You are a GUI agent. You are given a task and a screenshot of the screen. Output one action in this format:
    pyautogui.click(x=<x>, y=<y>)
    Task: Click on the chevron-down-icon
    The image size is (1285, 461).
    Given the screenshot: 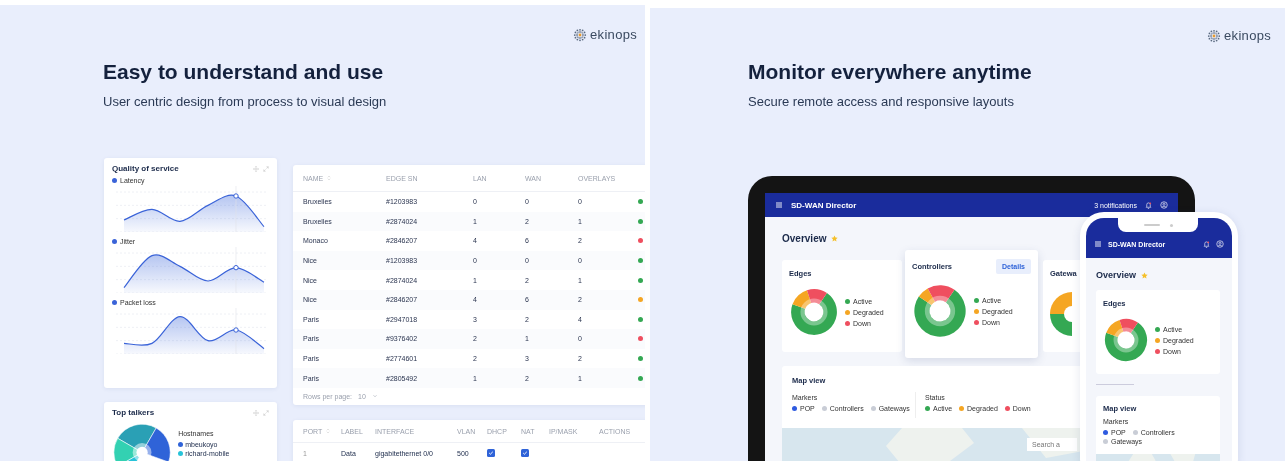 What is the action you would take?
    pyautogui.click(x=374, y=395)
    